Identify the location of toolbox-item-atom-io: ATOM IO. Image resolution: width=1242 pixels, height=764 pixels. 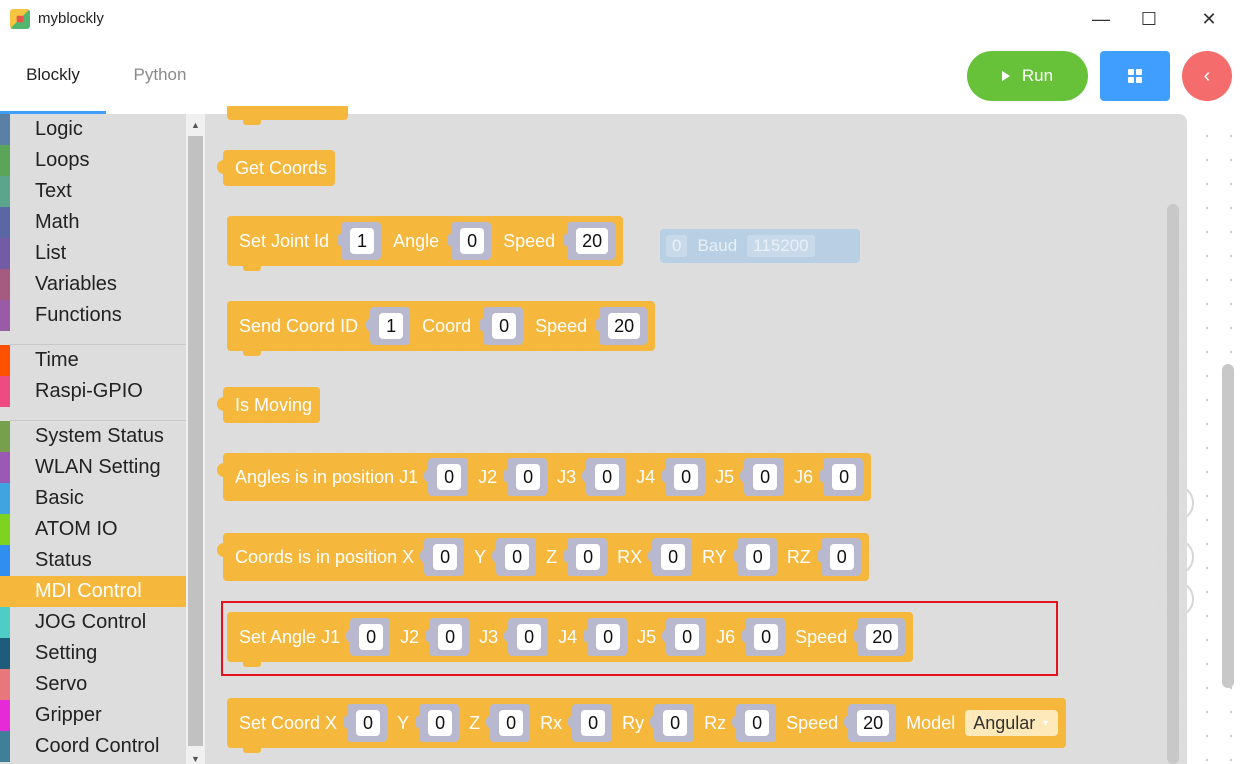
(93, 529).